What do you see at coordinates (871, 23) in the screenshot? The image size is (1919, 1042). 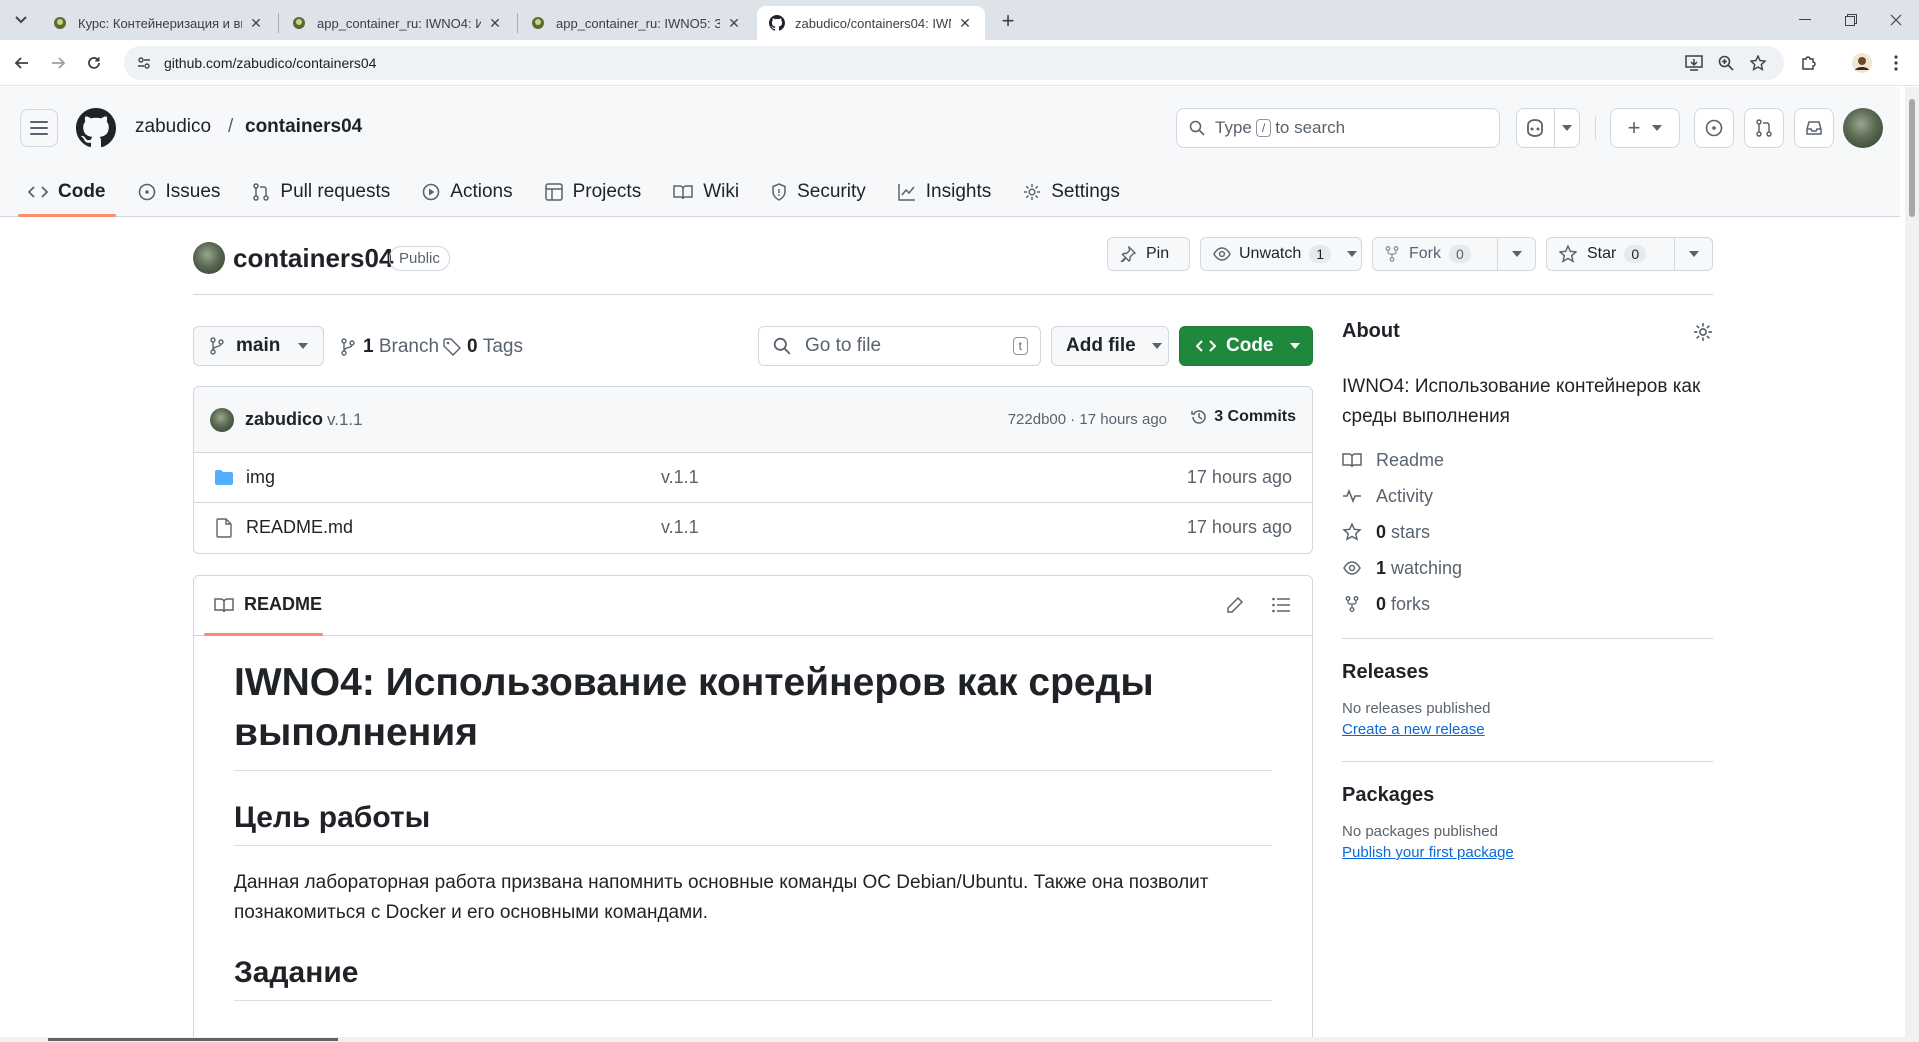 I see `browser-tab-github-active: zabudico/containers04: IWNO4 ✕` at bounding box center [871, 23].